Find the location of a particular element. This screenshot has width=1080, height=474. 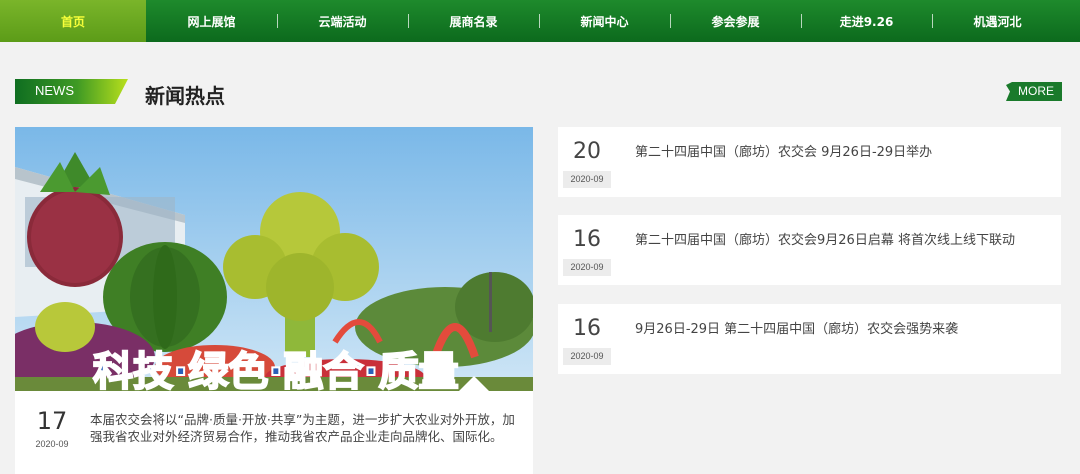

news-date-box: 20 2020-09 is located at coordinates (587, 161).